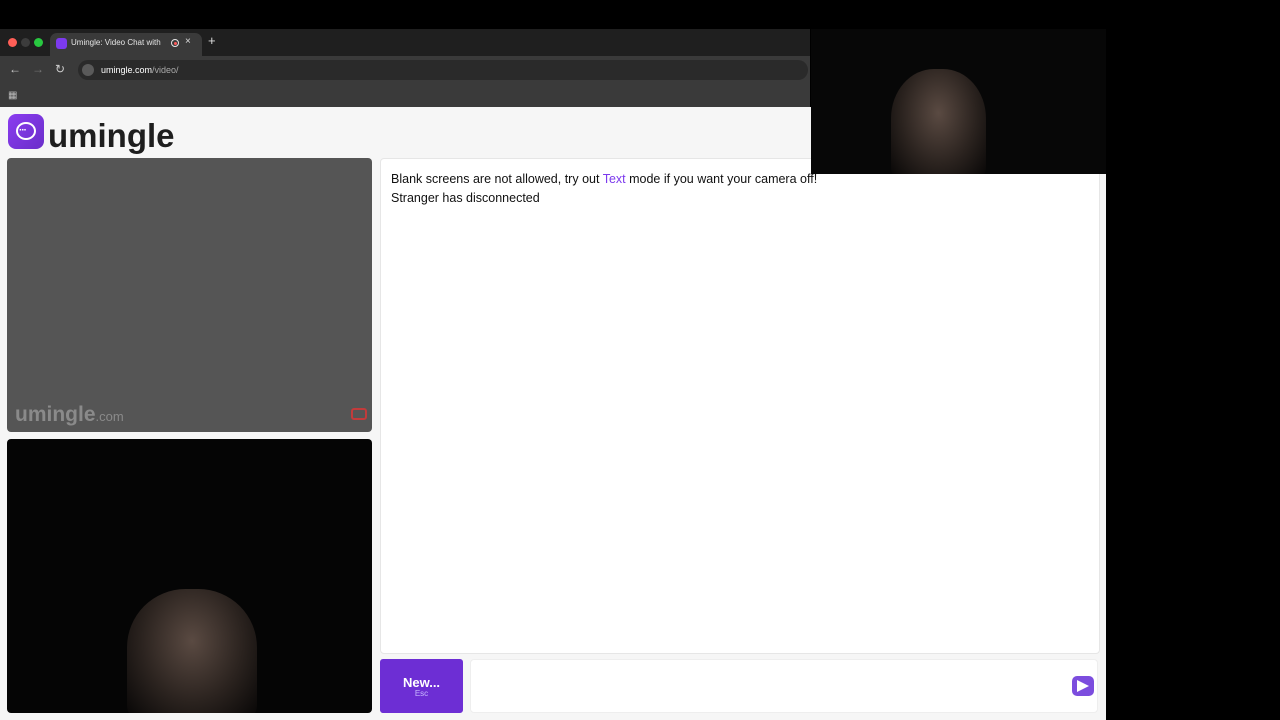 The image size is (1280, 720). I want to click on url-text: umingle.com/video/, so click(140, 70).